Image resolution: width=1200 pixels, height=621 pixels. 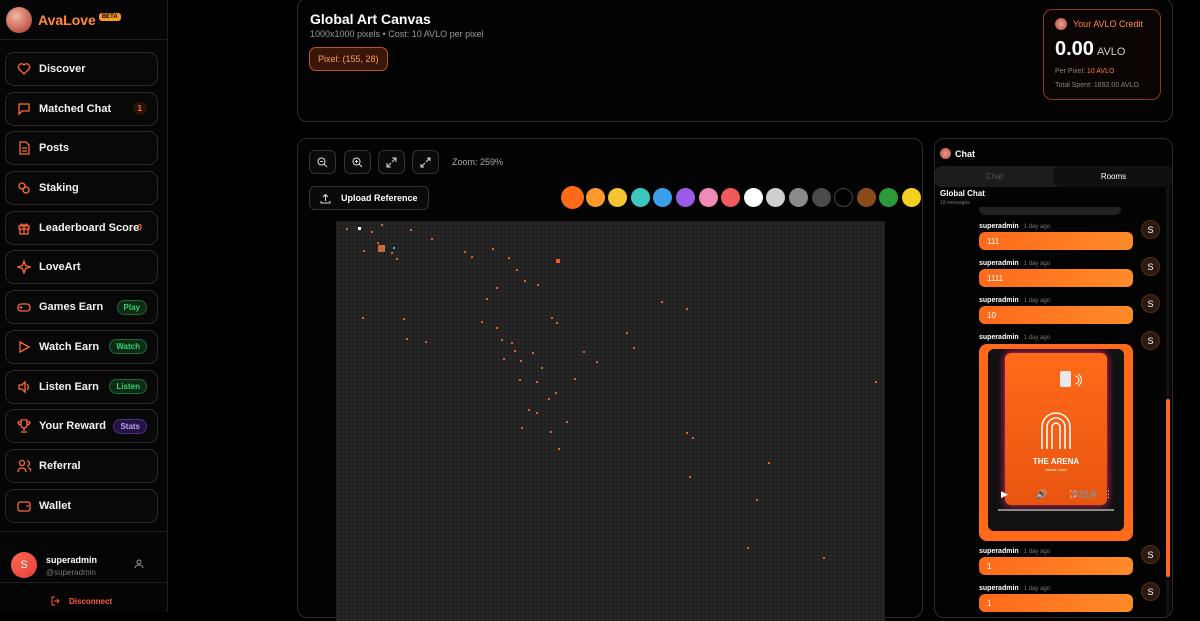 I want to click on zoom-level: Zoom: 259%, so click(x=478, y=162).